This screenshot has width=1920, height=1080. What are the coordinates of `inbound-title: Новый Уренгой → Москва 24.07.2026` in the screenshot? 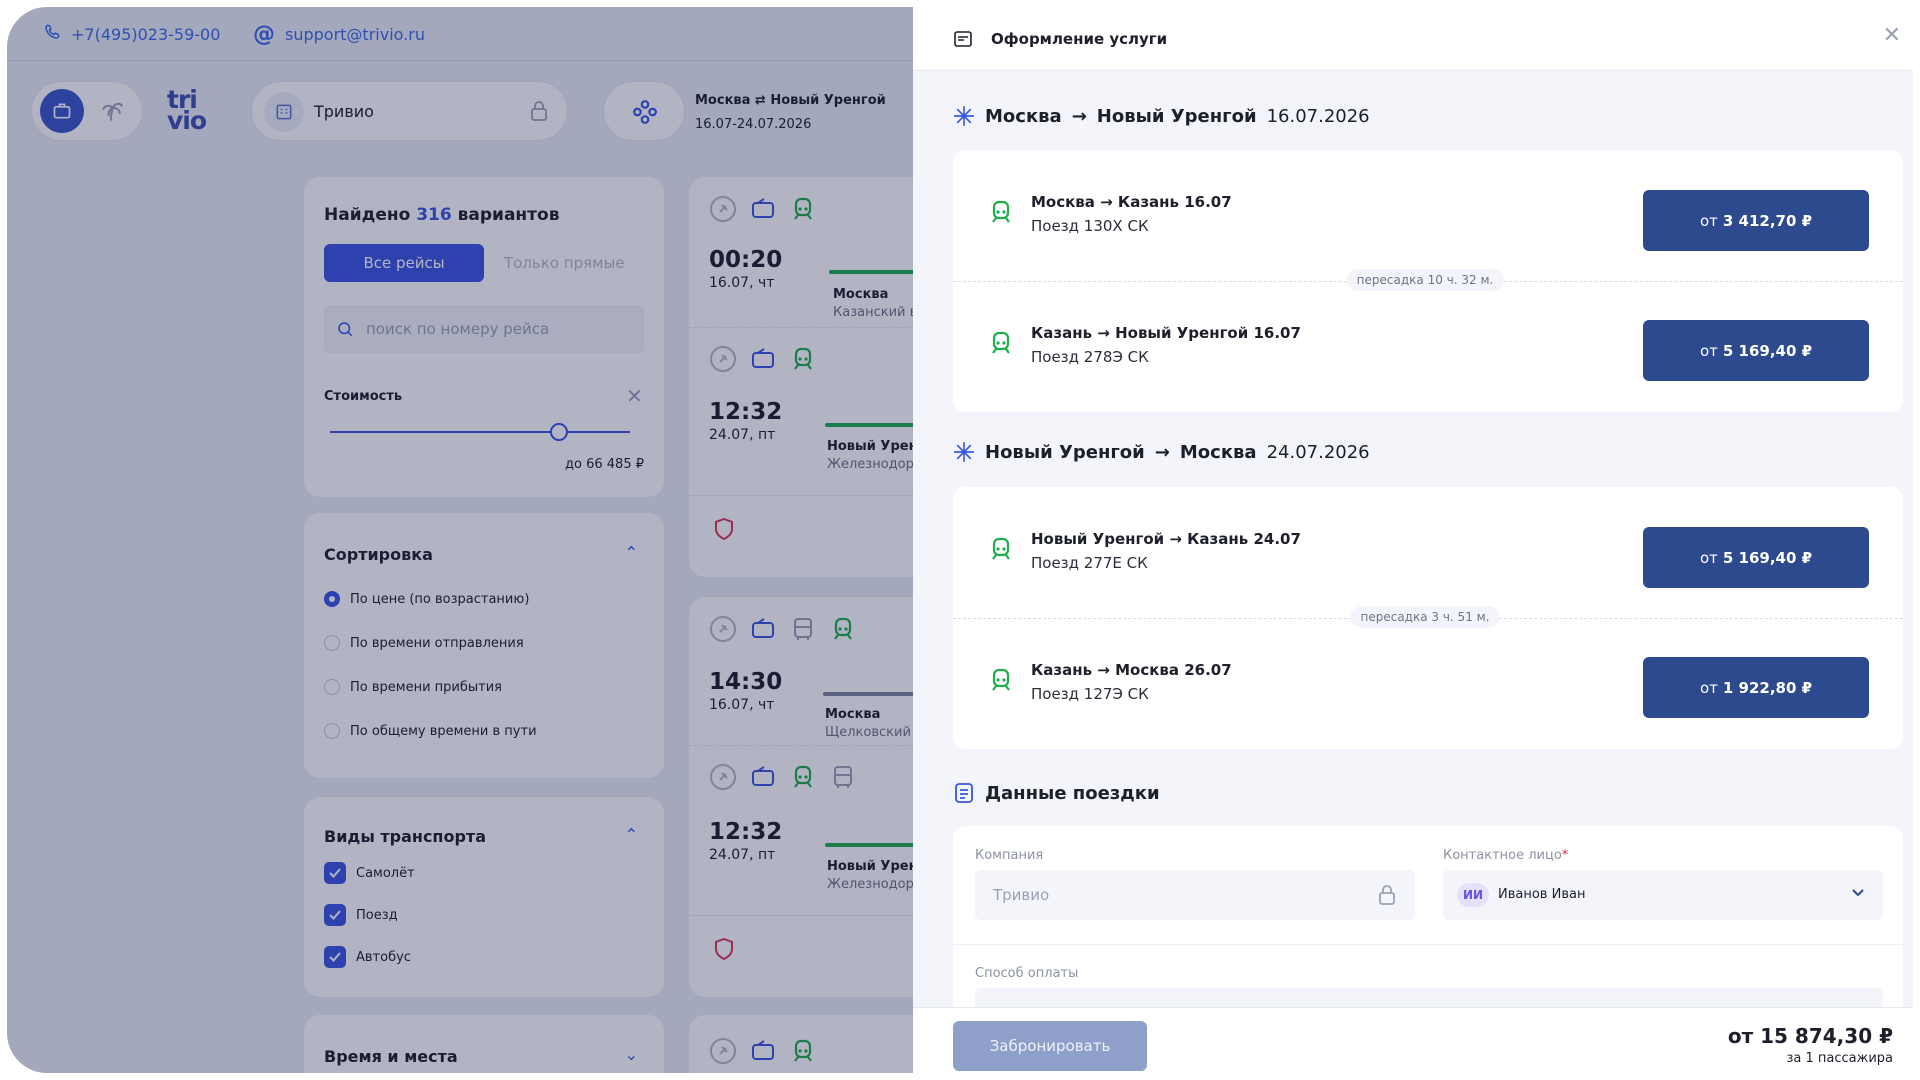 It's located at (1161, 452).